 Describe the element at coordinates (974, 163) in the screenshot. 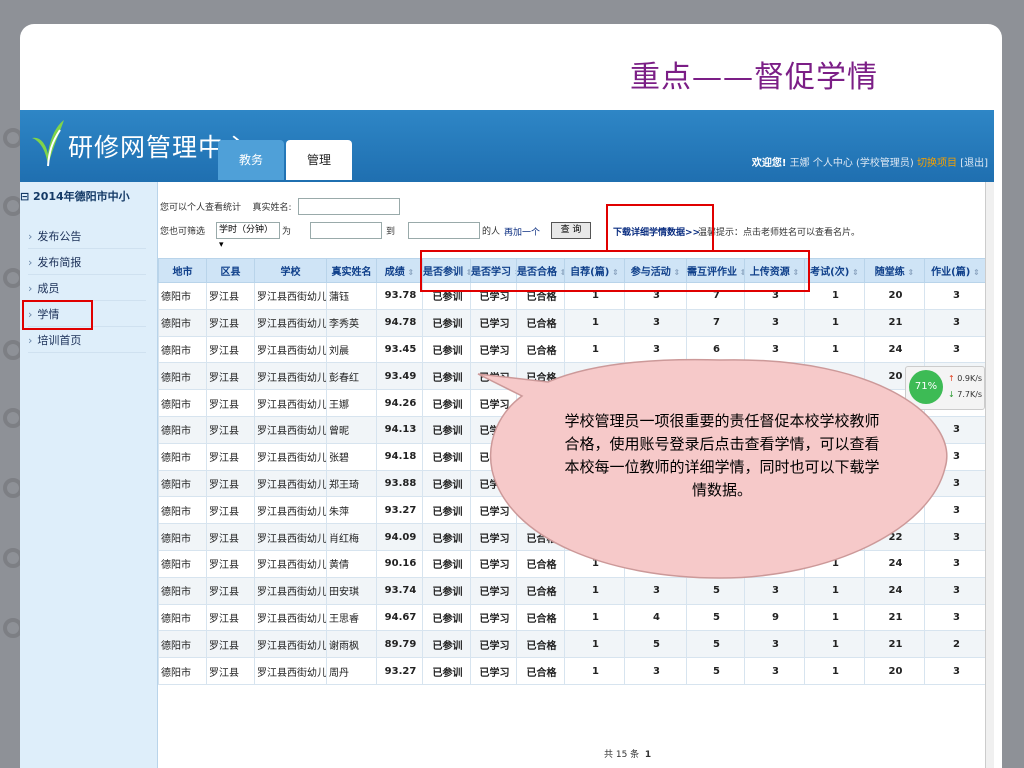

I see `logout-link: [退出]` at that location.